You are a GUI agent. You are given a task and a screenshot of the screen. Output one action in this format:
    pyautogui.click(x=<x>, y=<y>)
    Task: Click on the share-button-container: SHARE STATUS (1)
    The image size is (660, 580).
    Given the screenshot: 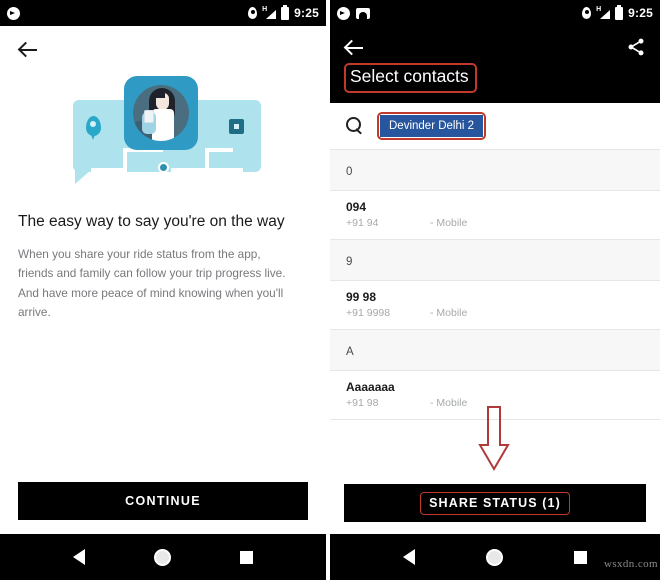 What is the action you would take?
    pyautogui.click(x=495, y=505)
    